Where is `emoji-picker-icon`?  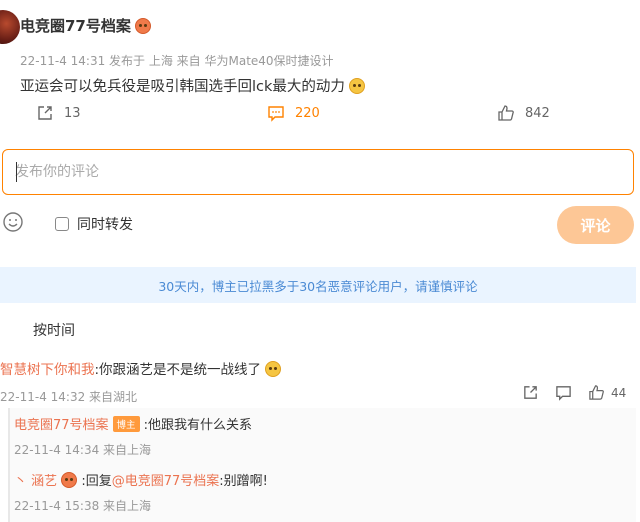
emoji-picker-icon is located at coordinates (13, 222).